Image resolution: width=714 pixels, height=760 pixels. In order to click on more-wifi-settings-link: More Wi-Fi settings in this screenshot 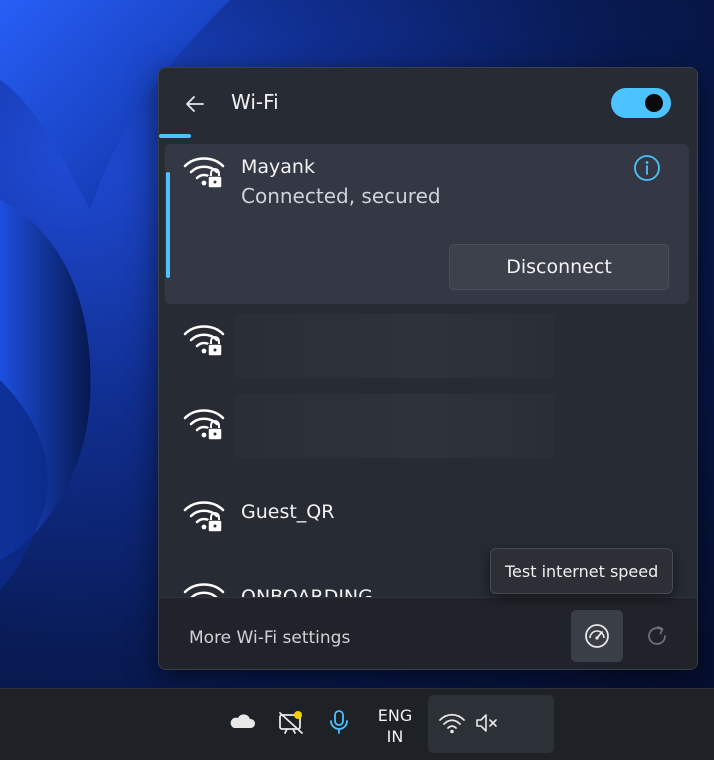, I will do `click(269, 638)`.